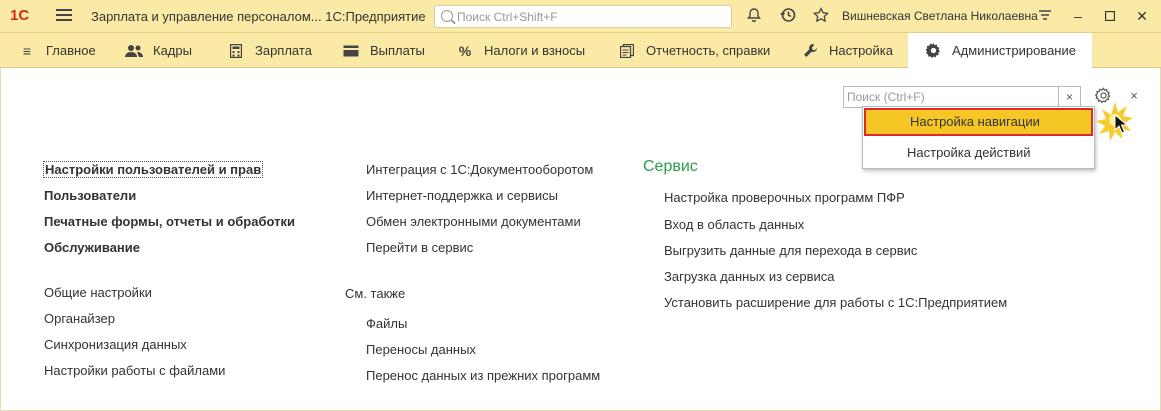  Describe the element at coordinates (627, 51) in the screenshot. I see `report-icon` at that location.